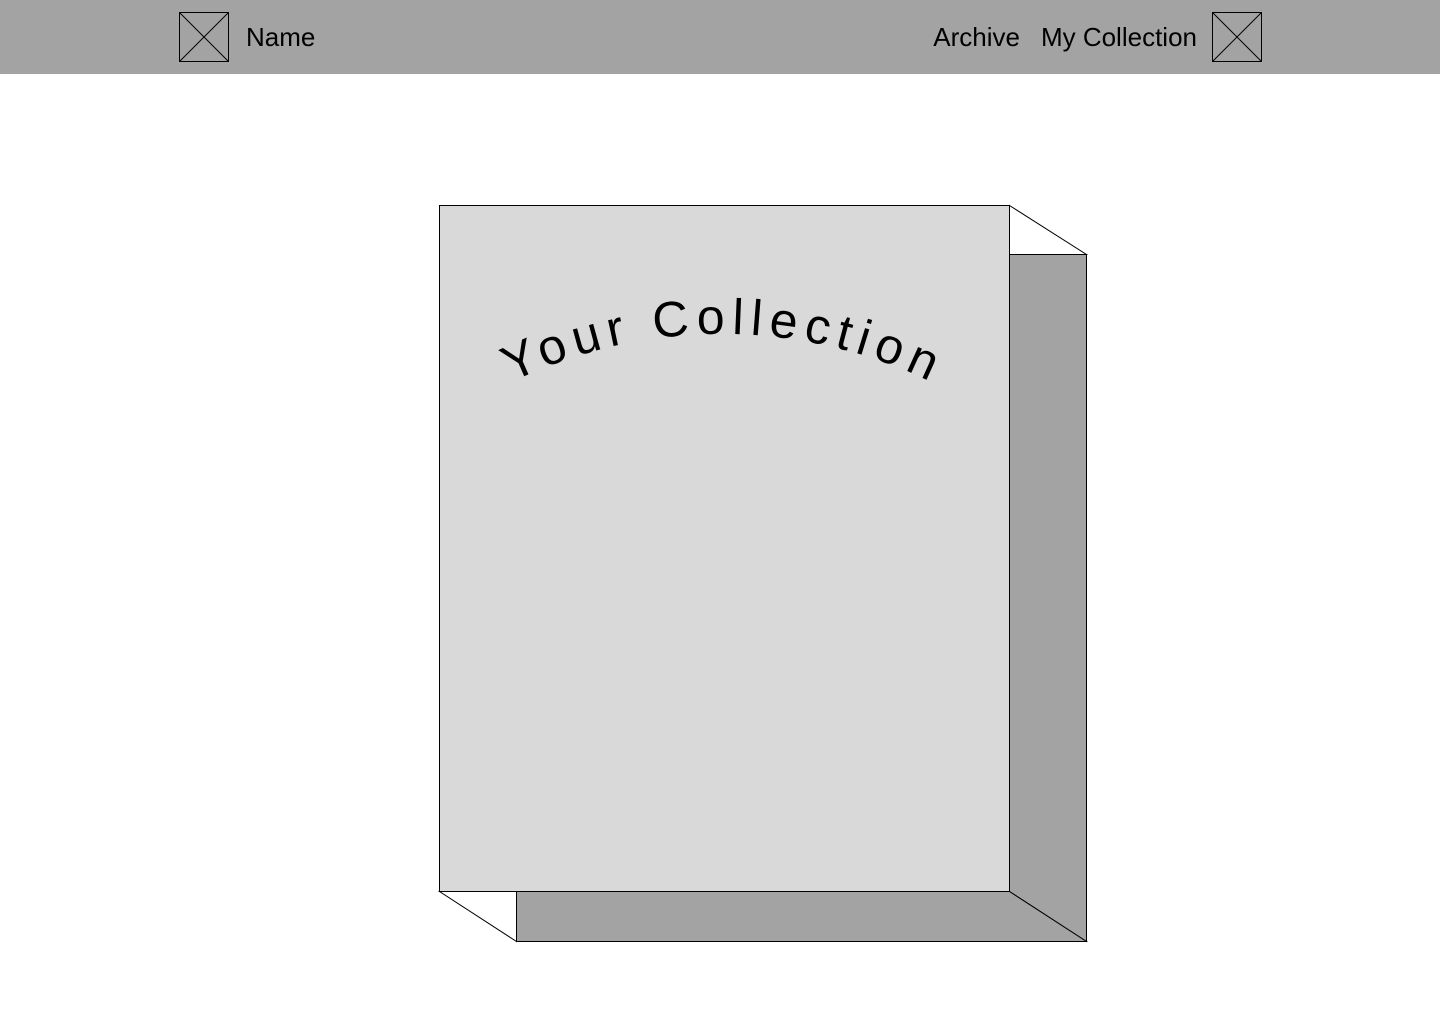 The width and height of the screenshot is (1440, 1024). I want to click on book-bottom-corner, so click(477, 917).